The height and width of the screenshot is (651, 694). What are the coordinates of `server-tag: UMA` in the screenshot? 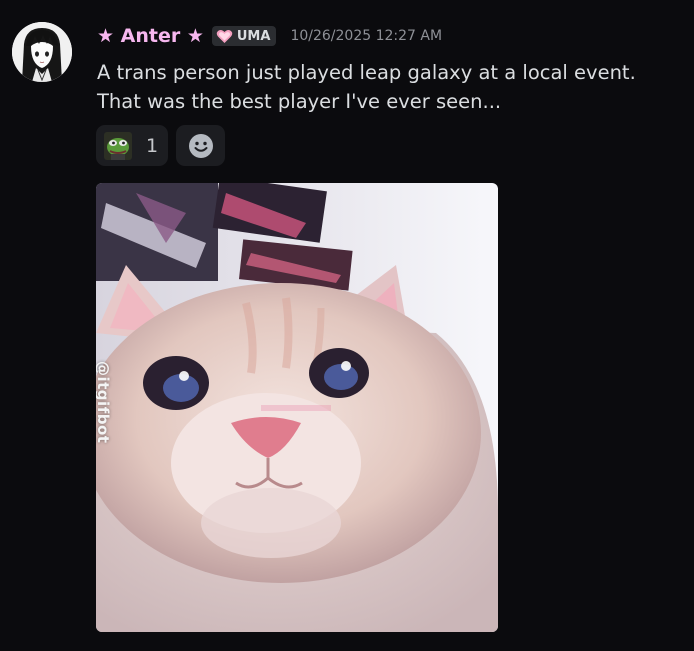 It's located at (244, 36).